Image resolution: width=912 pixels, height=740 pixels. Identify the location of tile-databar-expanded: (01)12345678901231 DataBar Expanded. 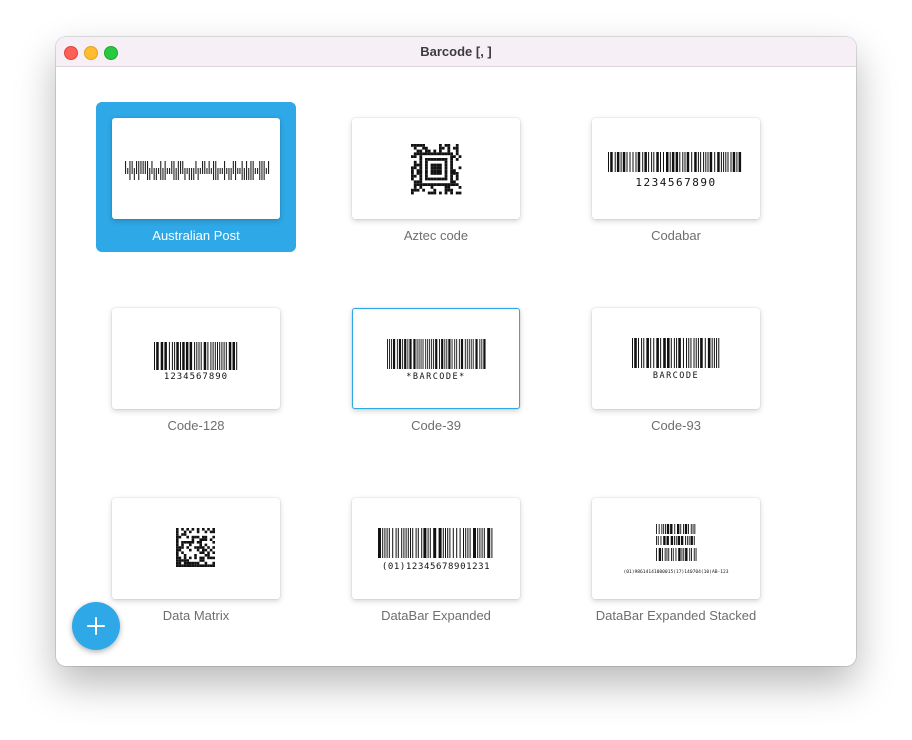
(436, 557).